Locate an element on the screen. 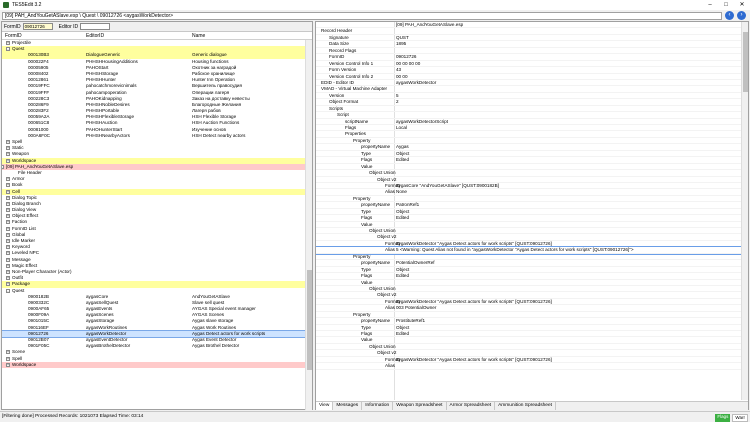 The width and height of the screenshot is (750, 422). editorid-filter-label: Editor ID is located at coordinates (68, 26).